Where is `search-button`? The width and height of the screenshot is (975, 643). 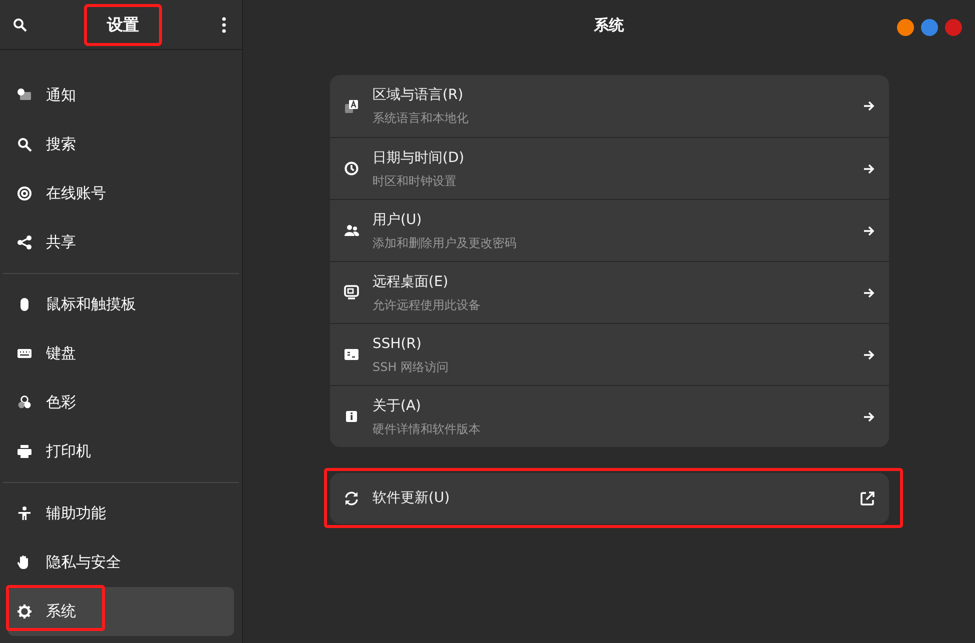 search-button is located at coordinates (20, 24).